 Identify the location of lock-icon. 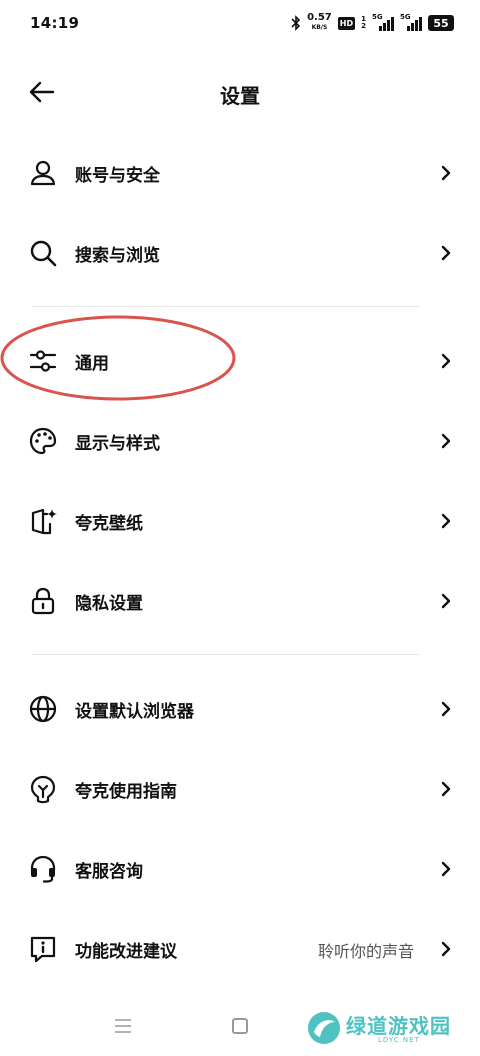
(43, 601).